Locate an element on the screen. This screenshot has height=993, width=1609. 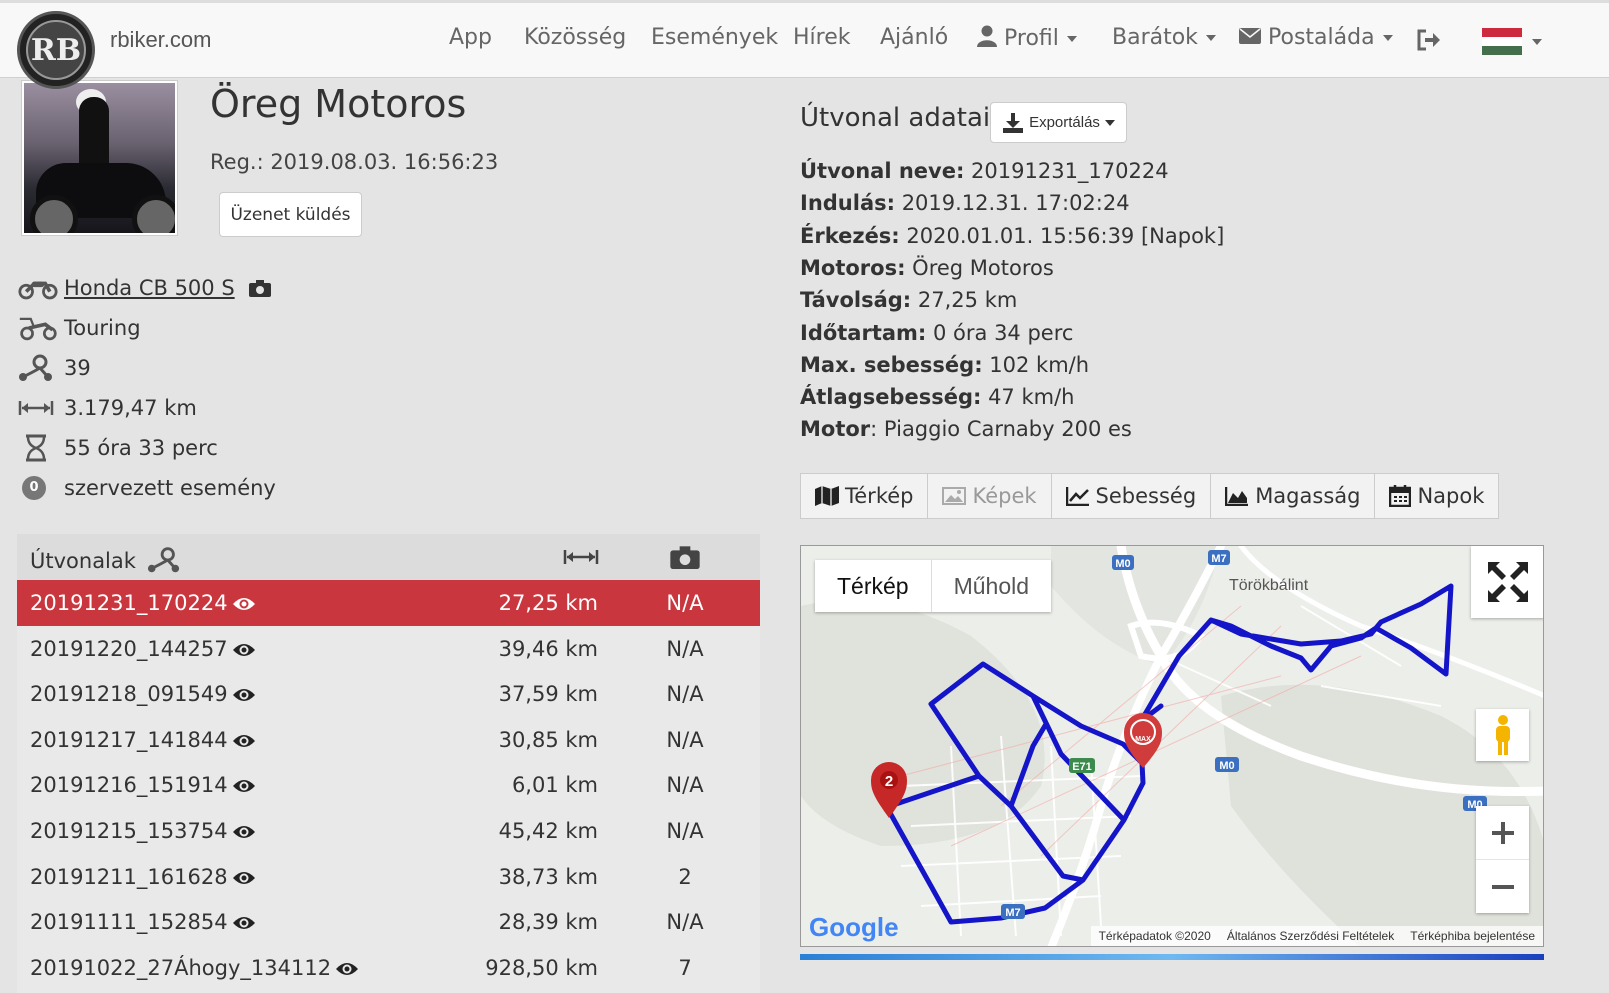
tab-days: Napok is located at coordinates (1436, 496).